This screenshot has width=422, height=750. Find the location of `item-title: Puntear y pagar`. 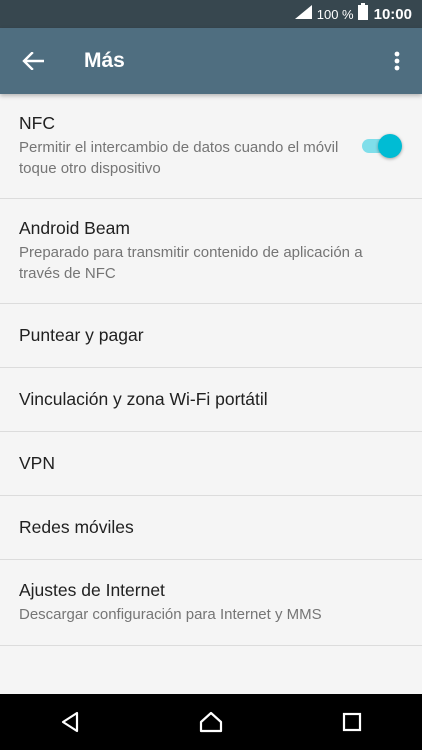

item-title: Puntear y pagar is located at coordinates (81, 335).